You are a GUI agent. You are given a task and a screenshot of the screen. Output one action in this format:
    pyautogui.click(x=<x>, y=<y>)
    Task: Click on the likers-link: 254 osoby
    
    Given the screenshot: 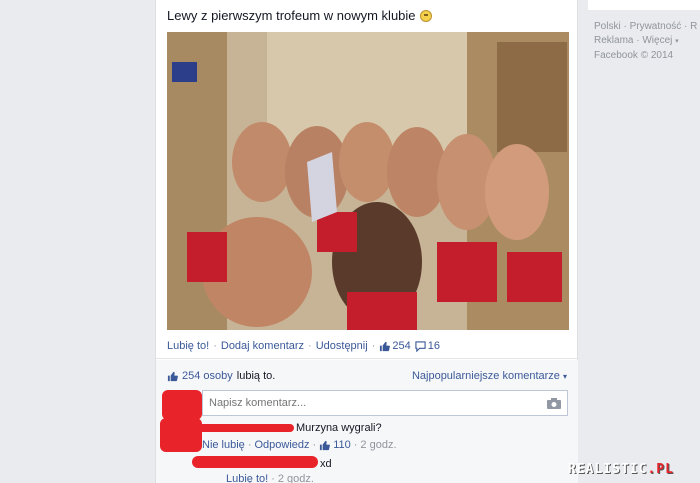 What is the action you would take?
    pyautogui.click(x=207, y=376)
    